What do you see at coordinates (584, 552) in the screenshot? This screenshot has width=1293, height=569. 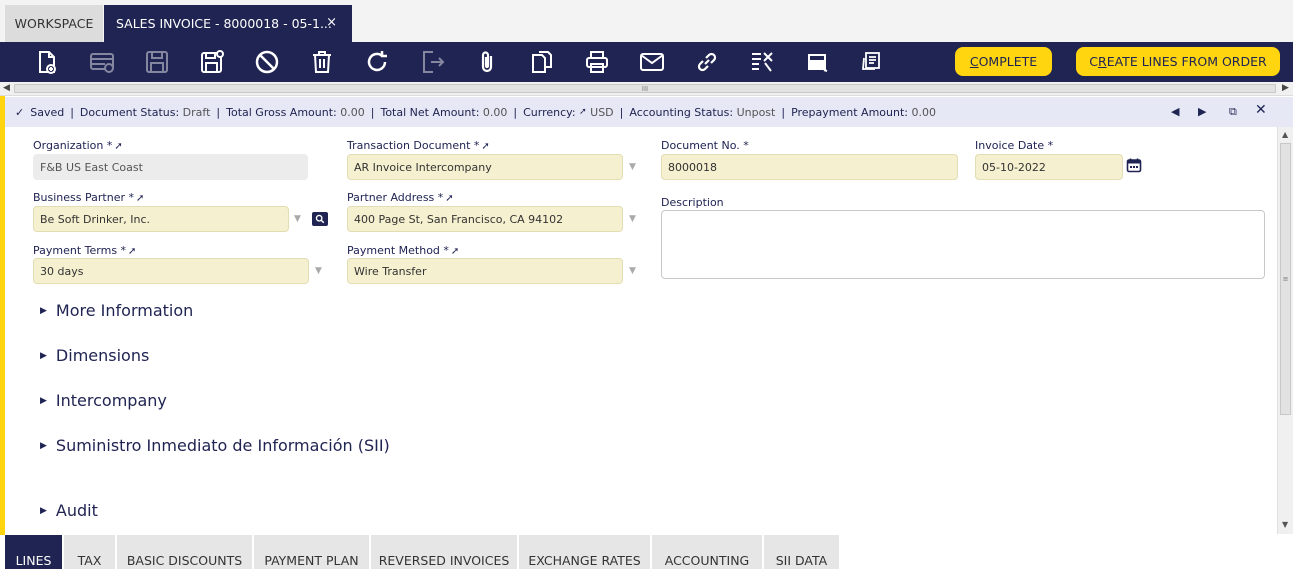 I see `tab-exchange-rates: EXCHANGE RATES` at bounding box center [584, 552].